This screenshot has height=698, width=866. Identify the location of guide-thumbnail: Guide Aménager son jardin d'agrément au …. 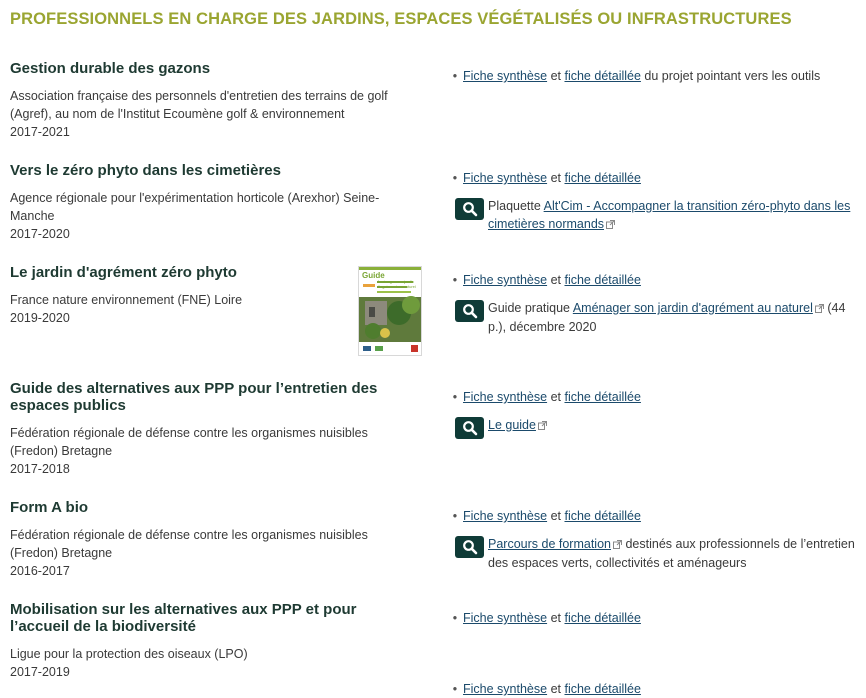
(390, 311).